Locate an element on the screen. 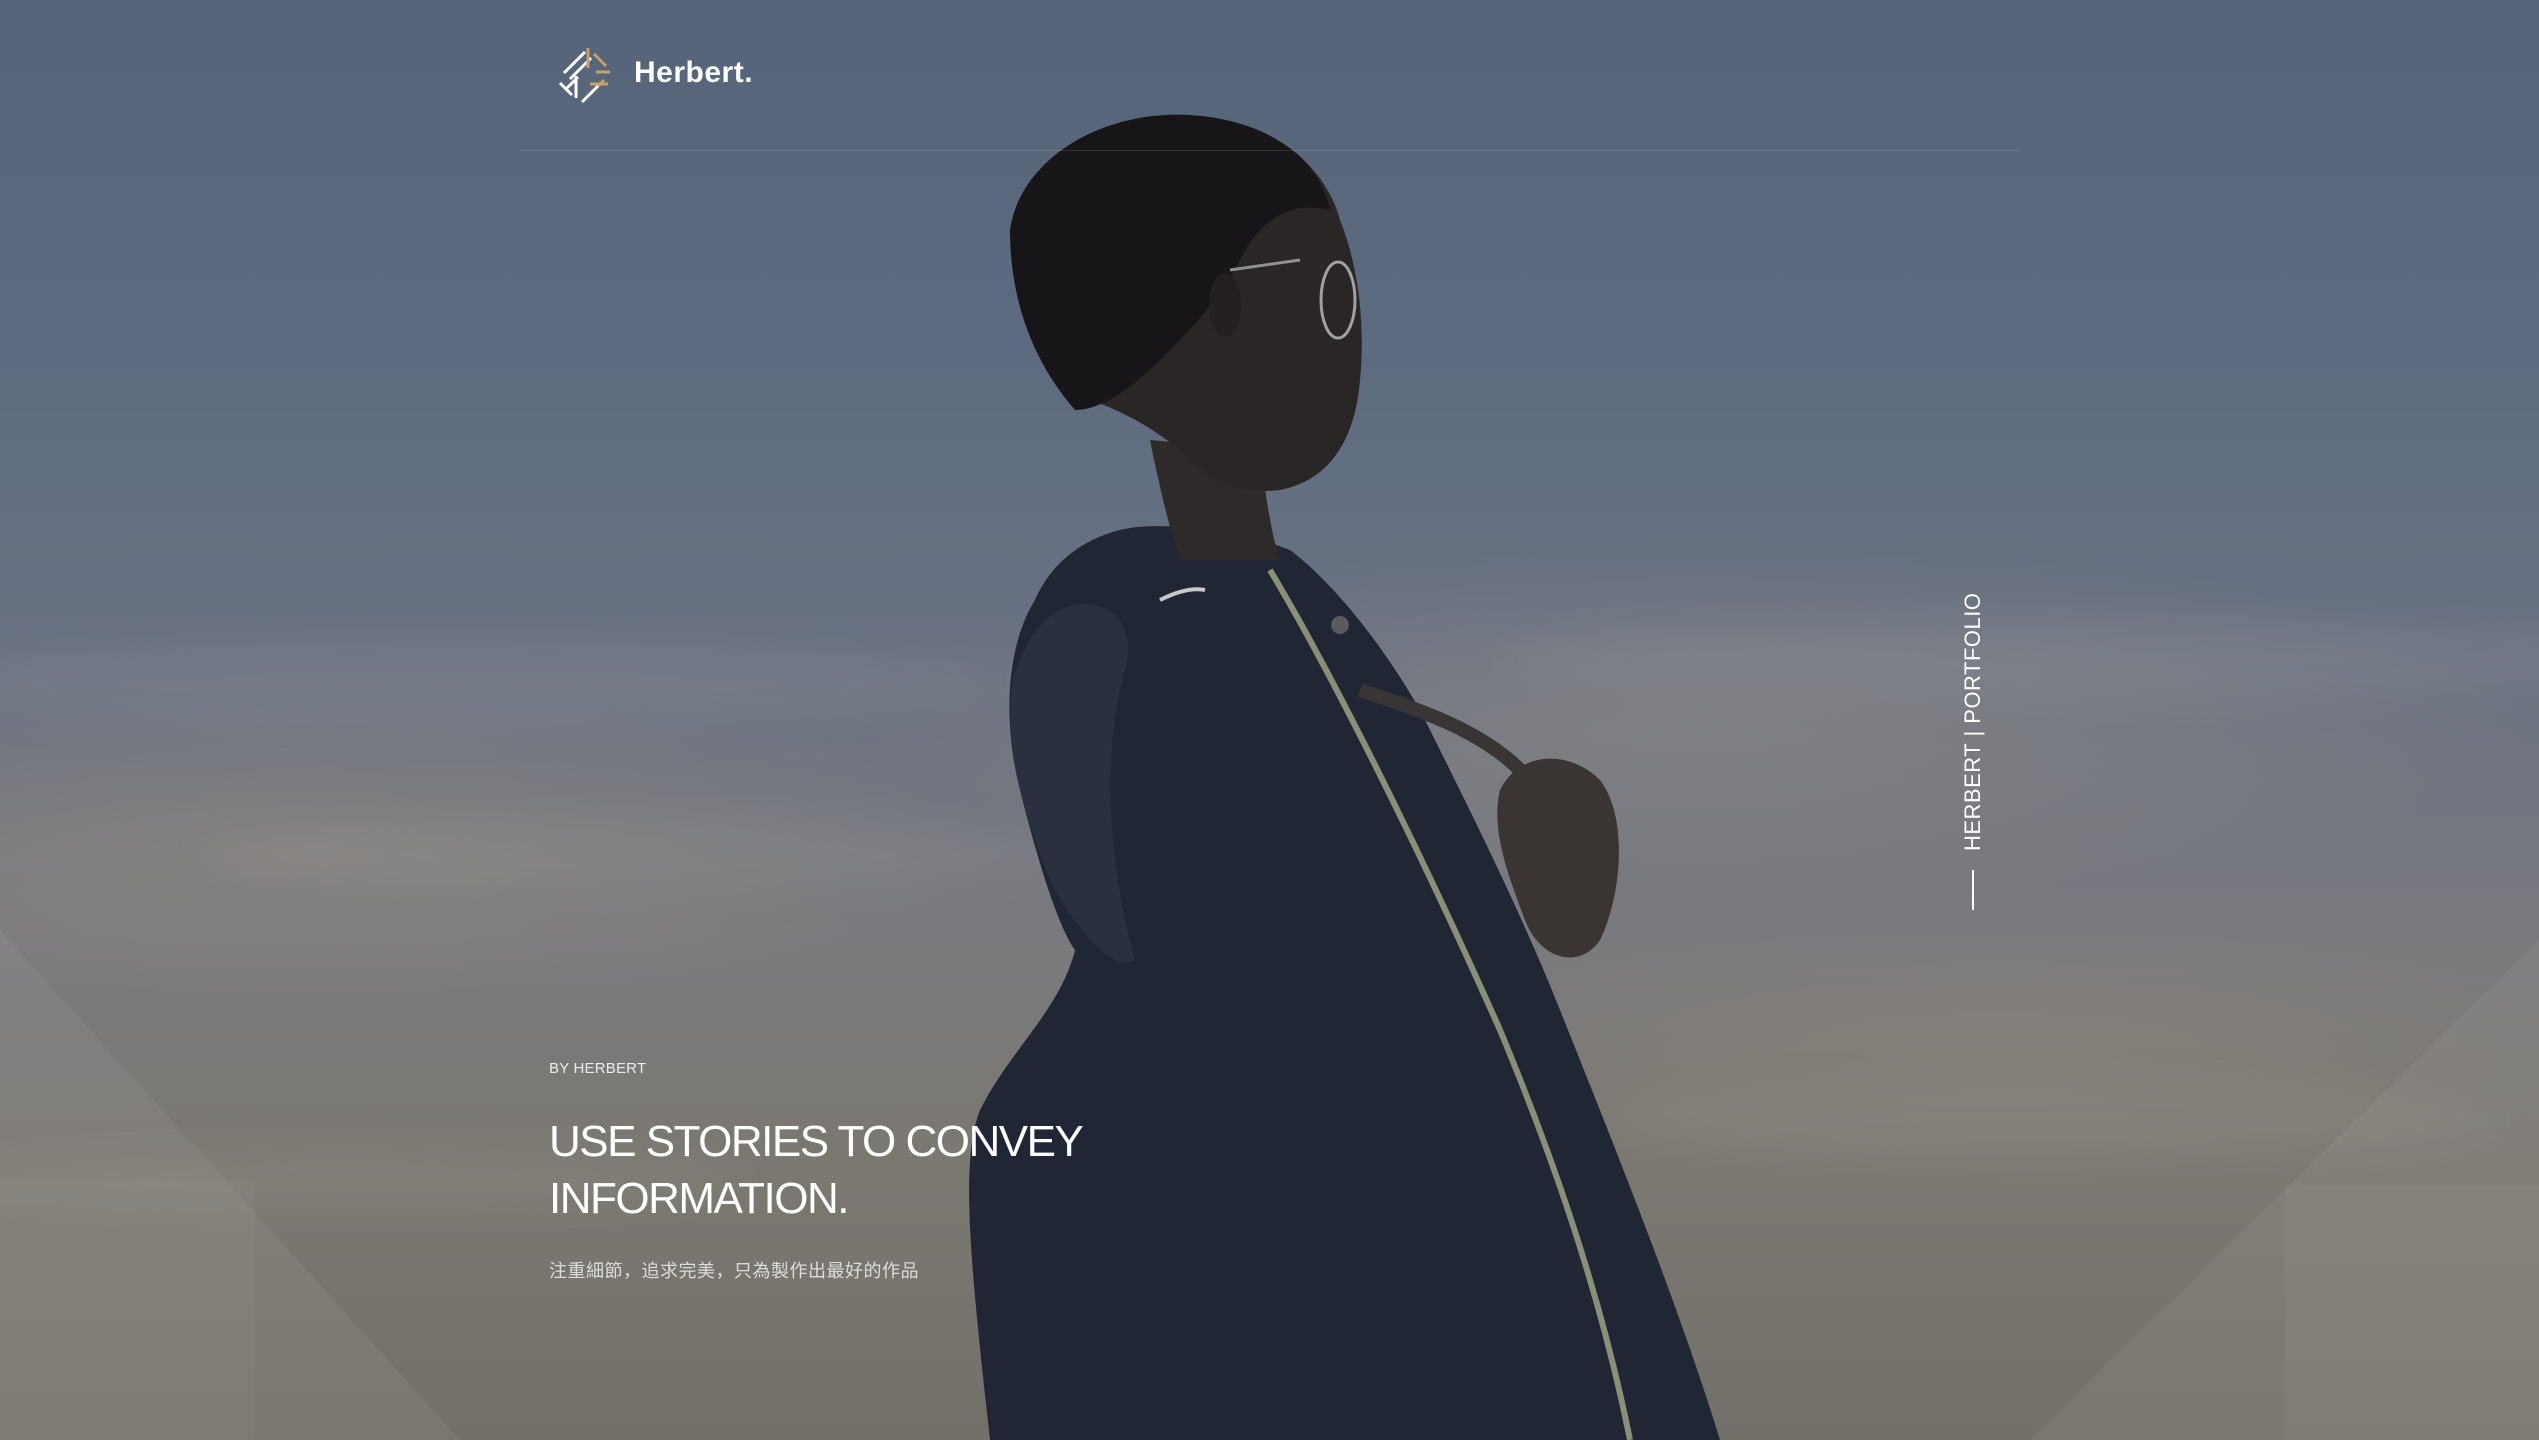 The height and width of the screenshot is (1440, 2539). hero-headline: USE STORIES TO CONVEY INFORMATION. is located at coordinates (899, 1170).